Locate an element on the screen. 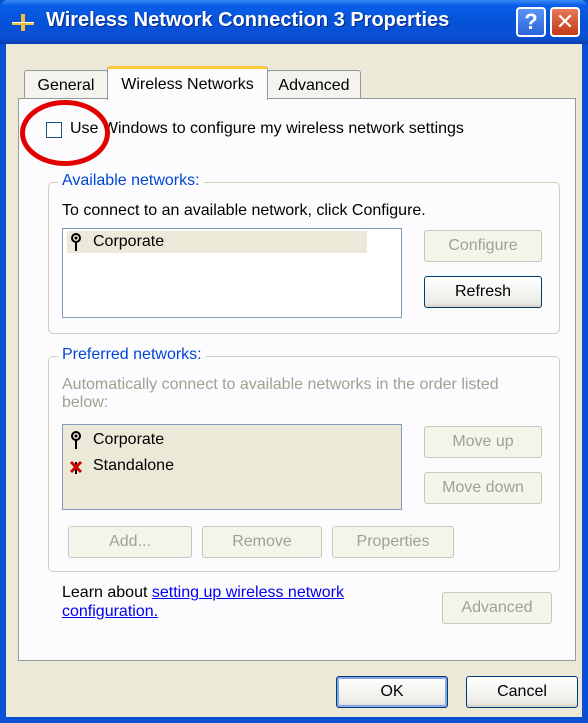 Image resolution: width=588 pixels, height=723 pixels. available-networks-title: Available networks: is located at coordinates (131, 181).